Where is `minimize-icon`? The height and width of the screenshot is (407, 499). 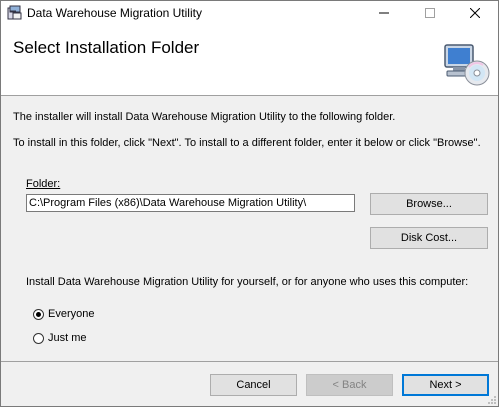 minimize-icon is located at coordinates (384, 13).